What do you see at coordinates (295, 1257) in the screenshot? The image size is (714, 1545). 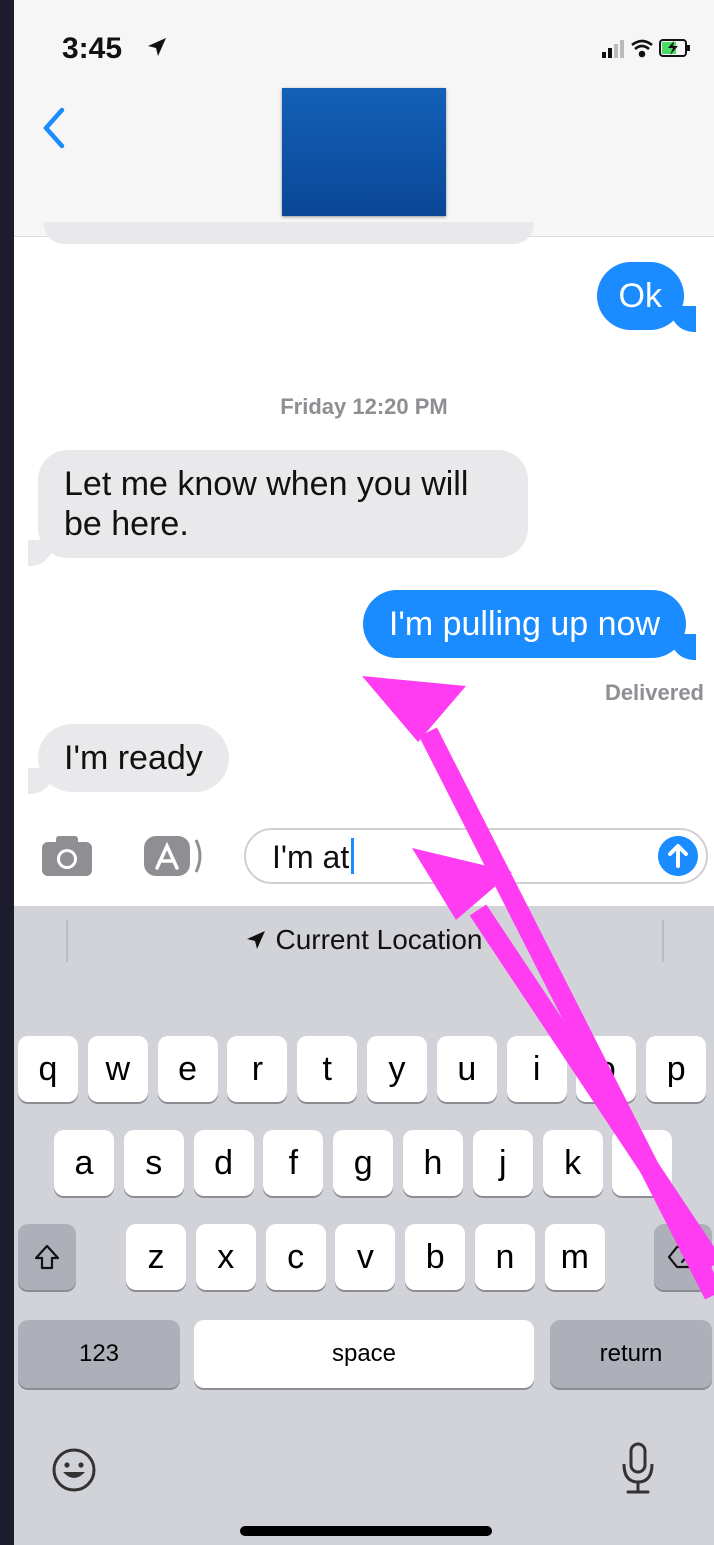 I see `key-c: c` at bounding box center [295, 1257].